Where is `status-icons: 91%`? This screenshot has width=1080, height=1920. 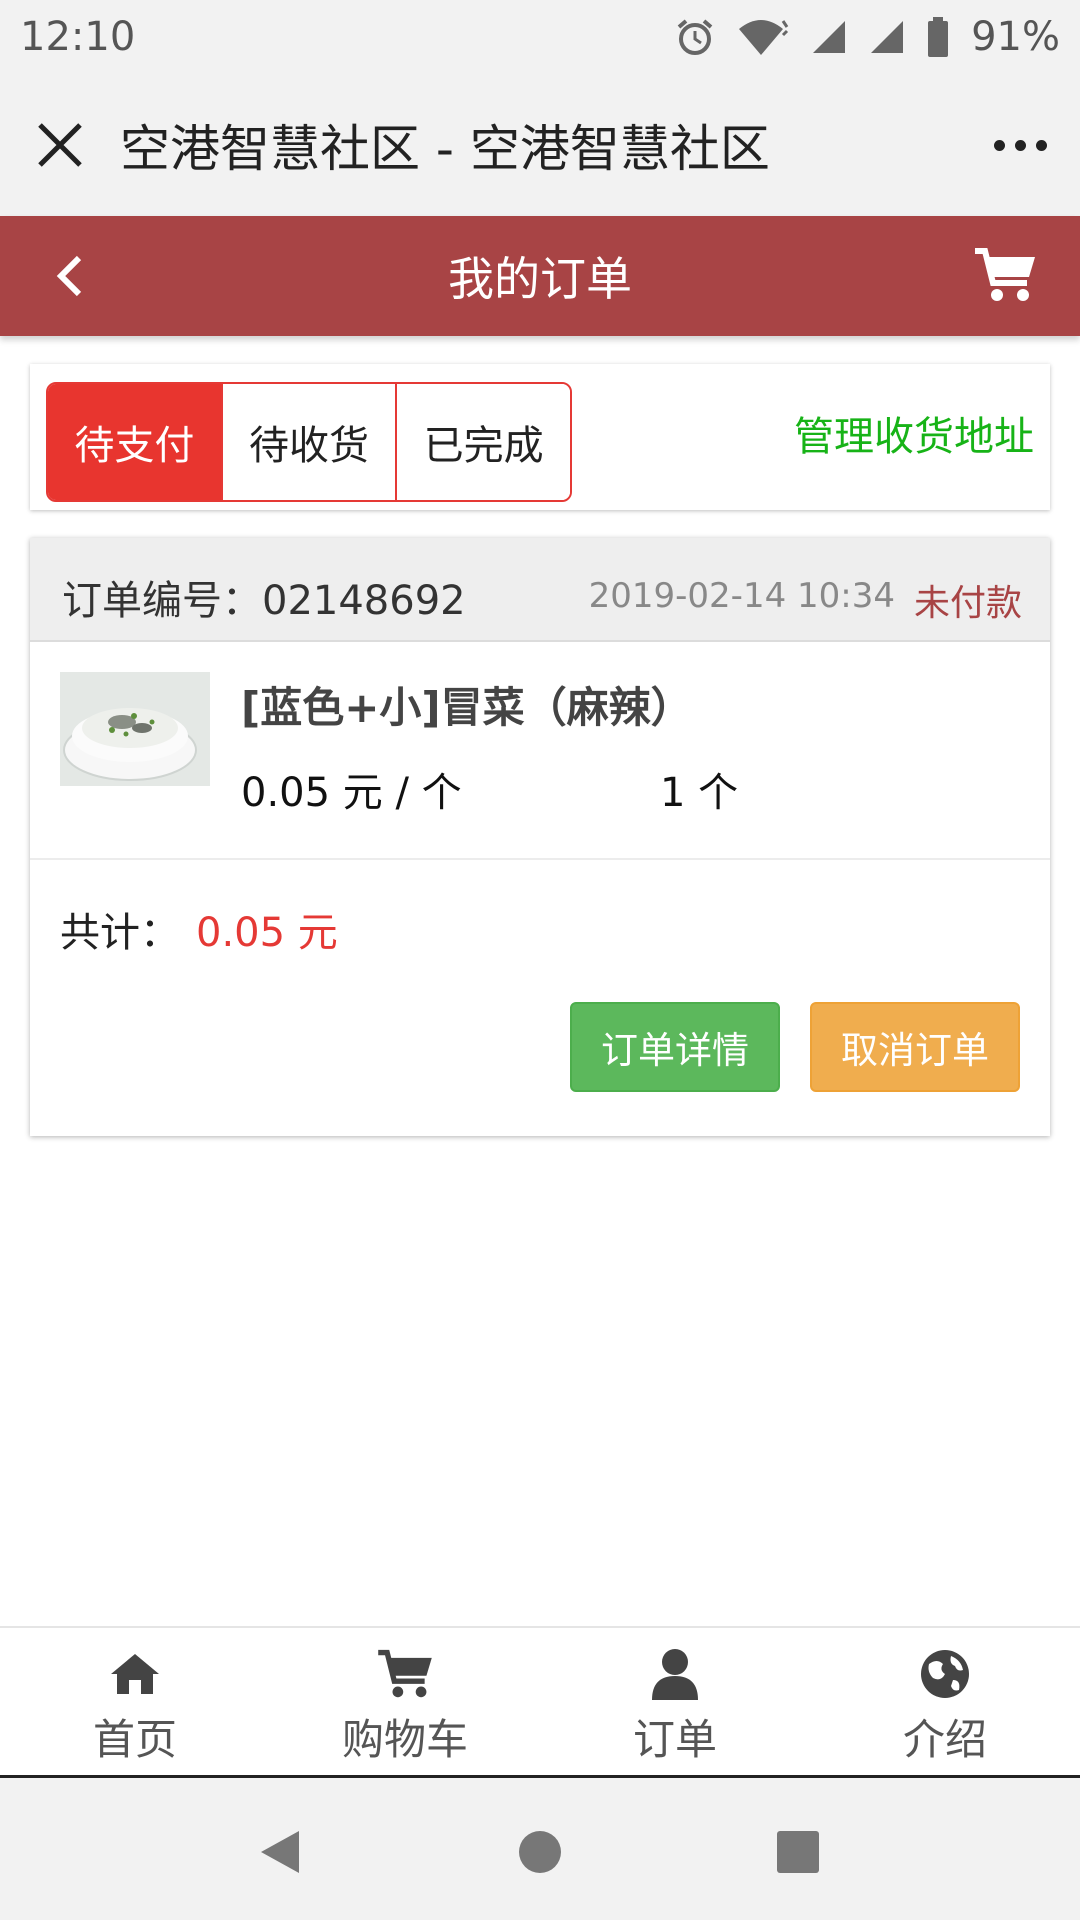 status-icons: 91% is located at coordinates (867, 37).